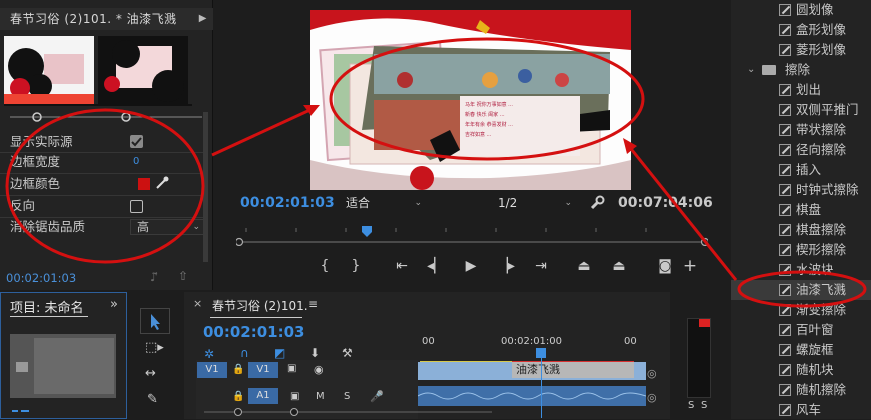  I want to click on effect-item-selected: 油漆飞溅, so click(801, 290).